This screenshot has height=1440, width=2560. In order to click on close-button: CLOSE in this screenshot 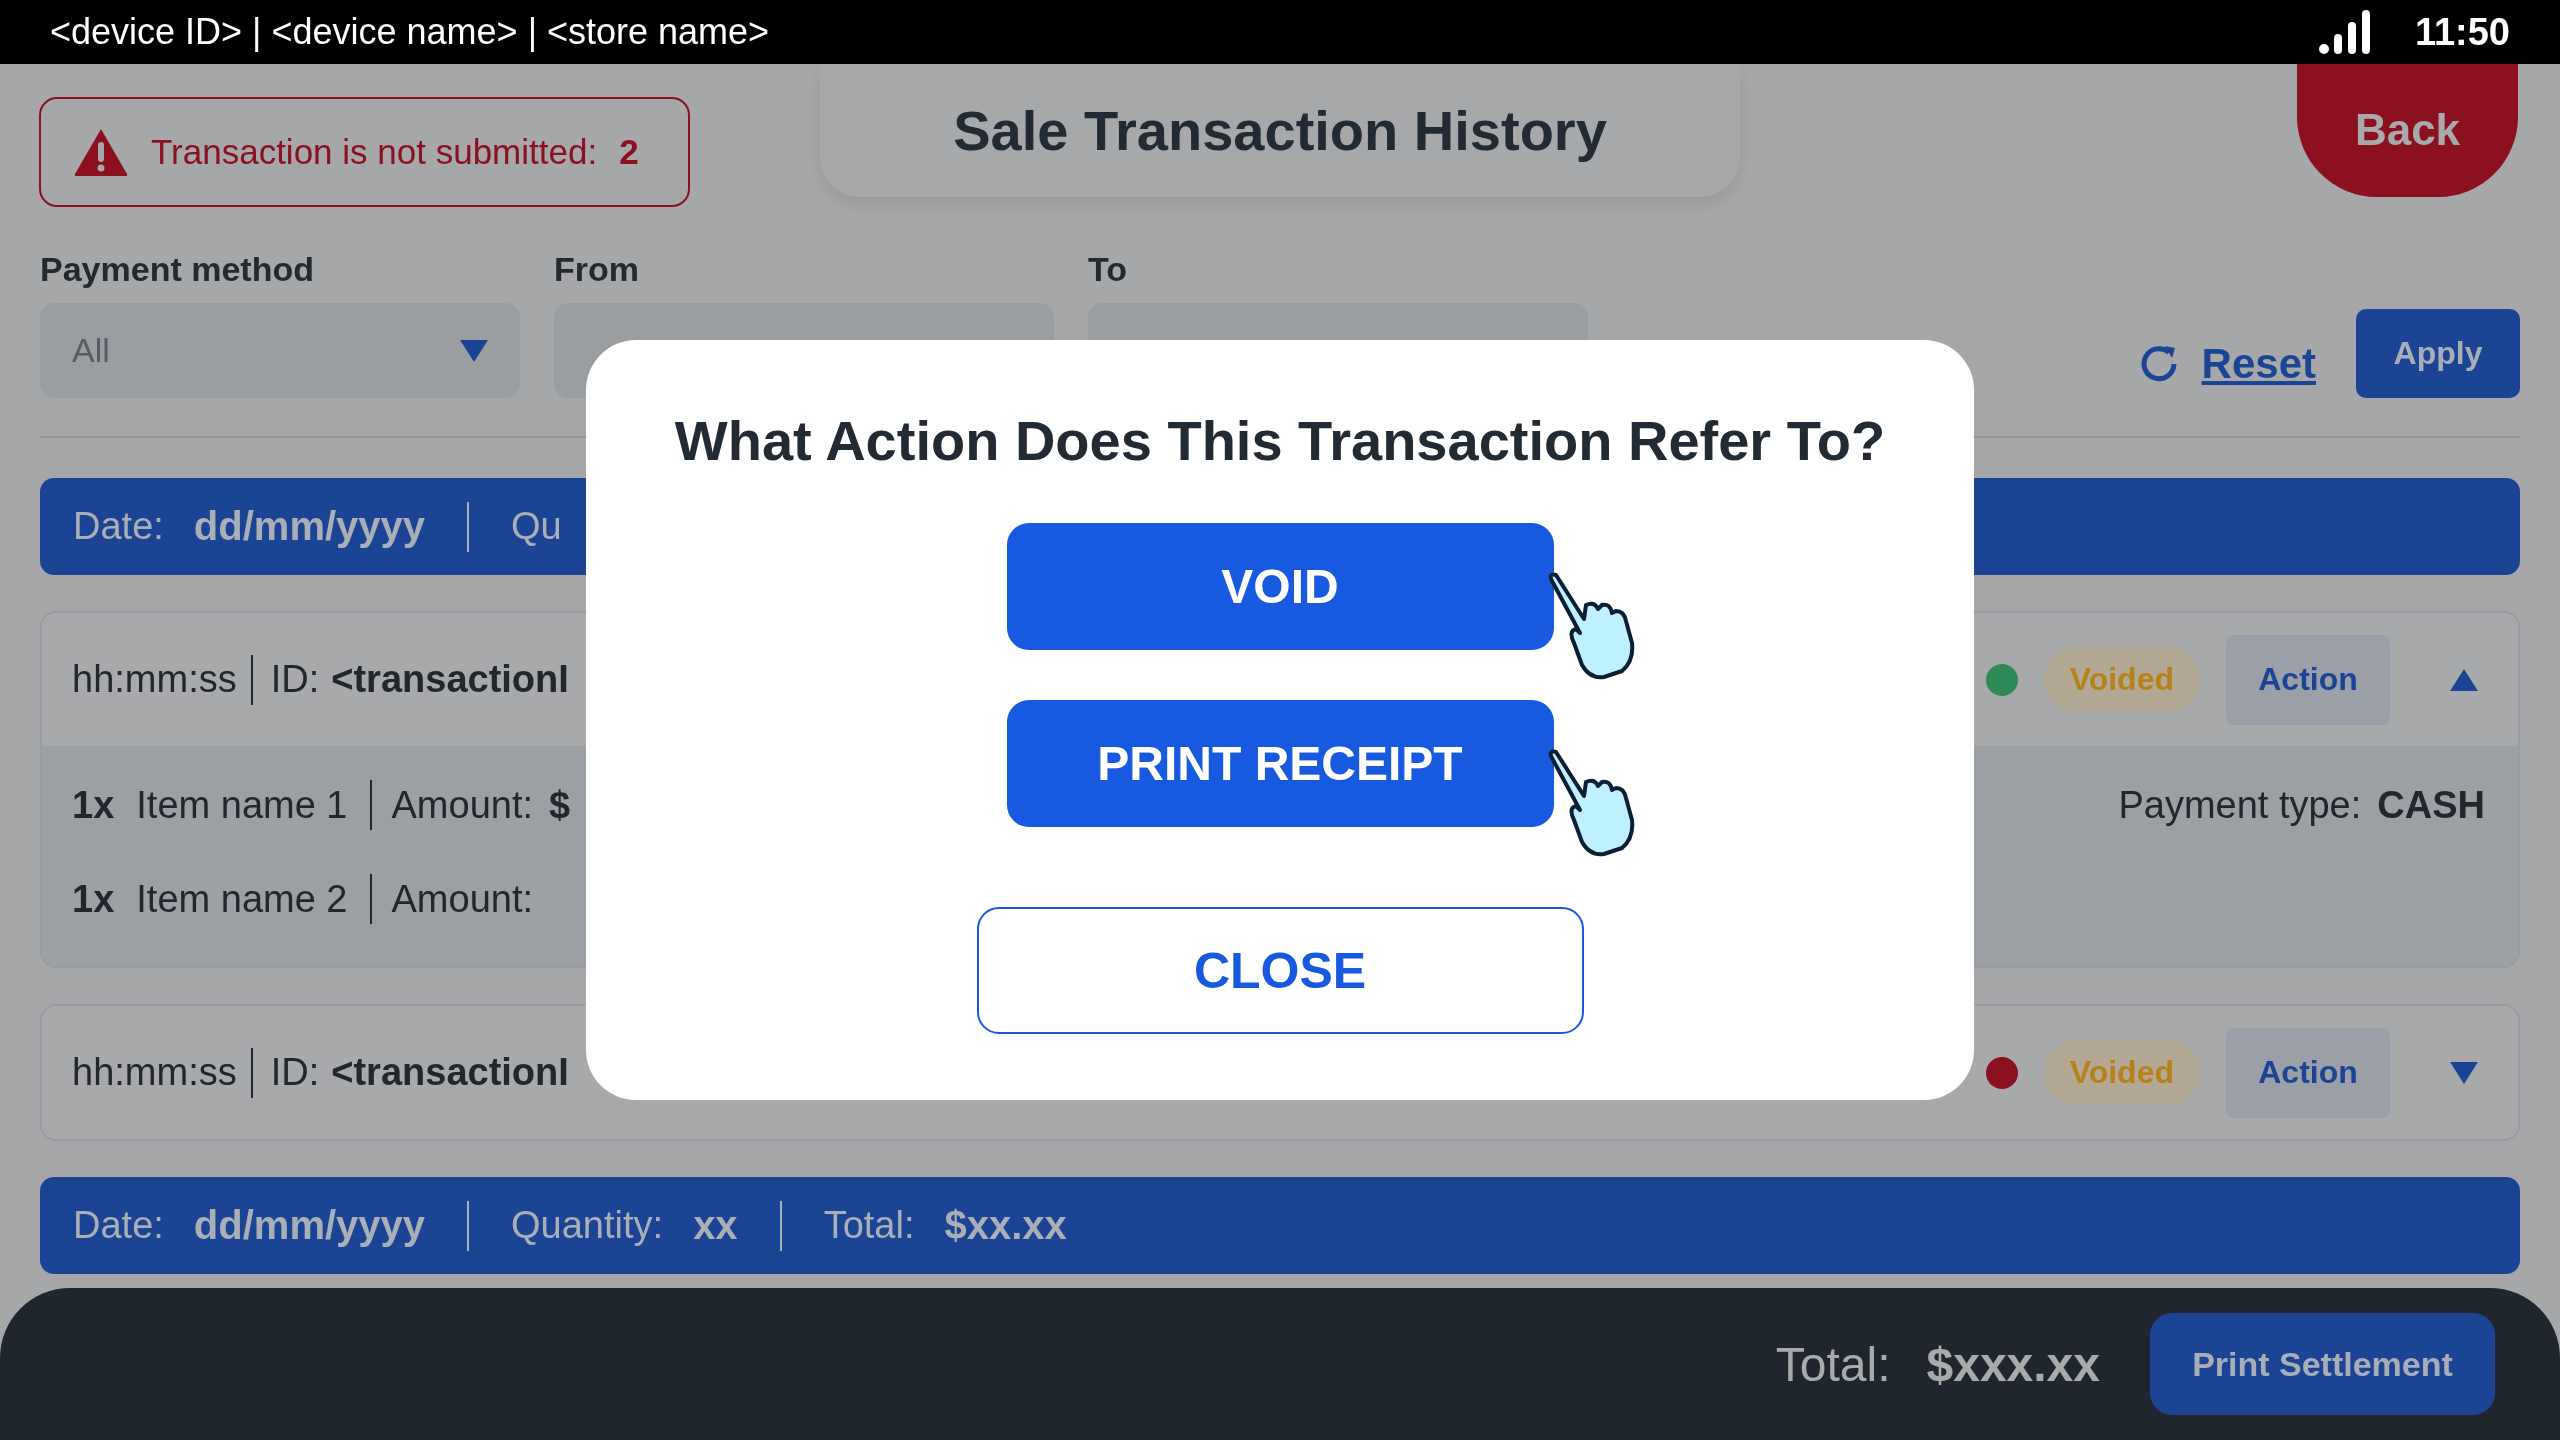, I will do `click(1280, 970)`.